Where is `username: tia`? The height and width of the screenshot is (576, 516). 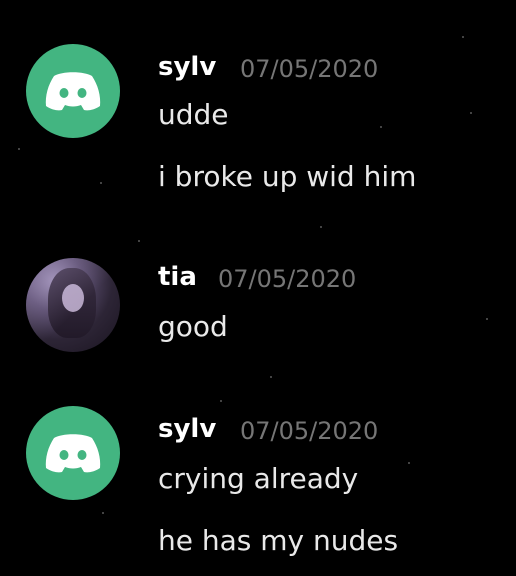 username: tia is located at coordinates (177, 277).